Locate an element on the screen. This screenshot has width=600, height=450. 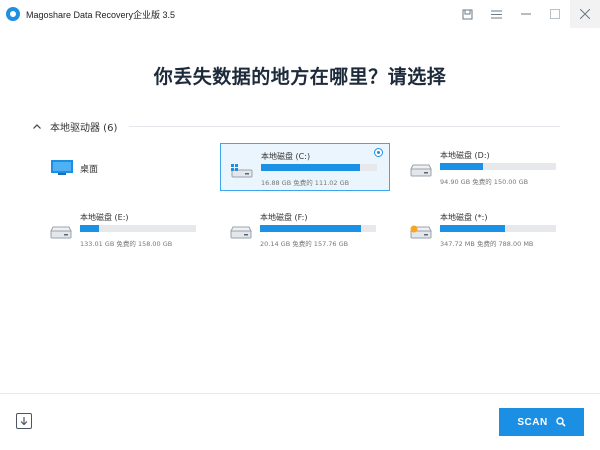
search-icon is located at coordinates (560, 422).